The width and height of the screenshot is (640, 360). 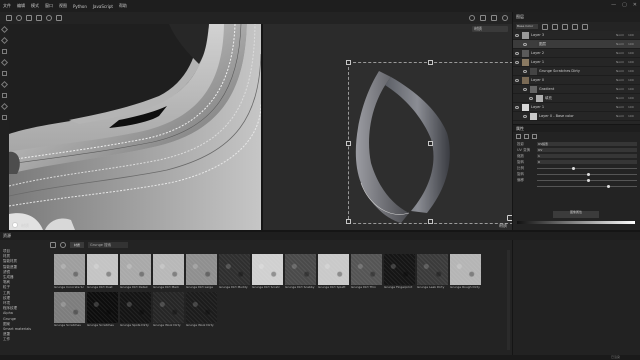 I want to click on layer-row: Layer 0 - Base color Norm 100, so click(x=576, y=116).